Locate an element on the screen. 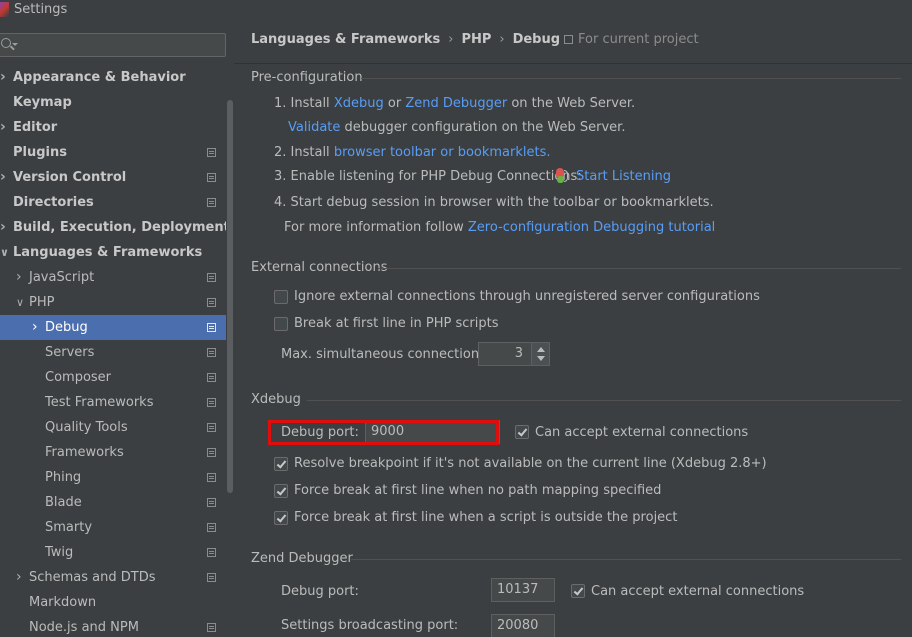 The image size is (912, 637). window-title: Settings is located at coordinates (41, 9).